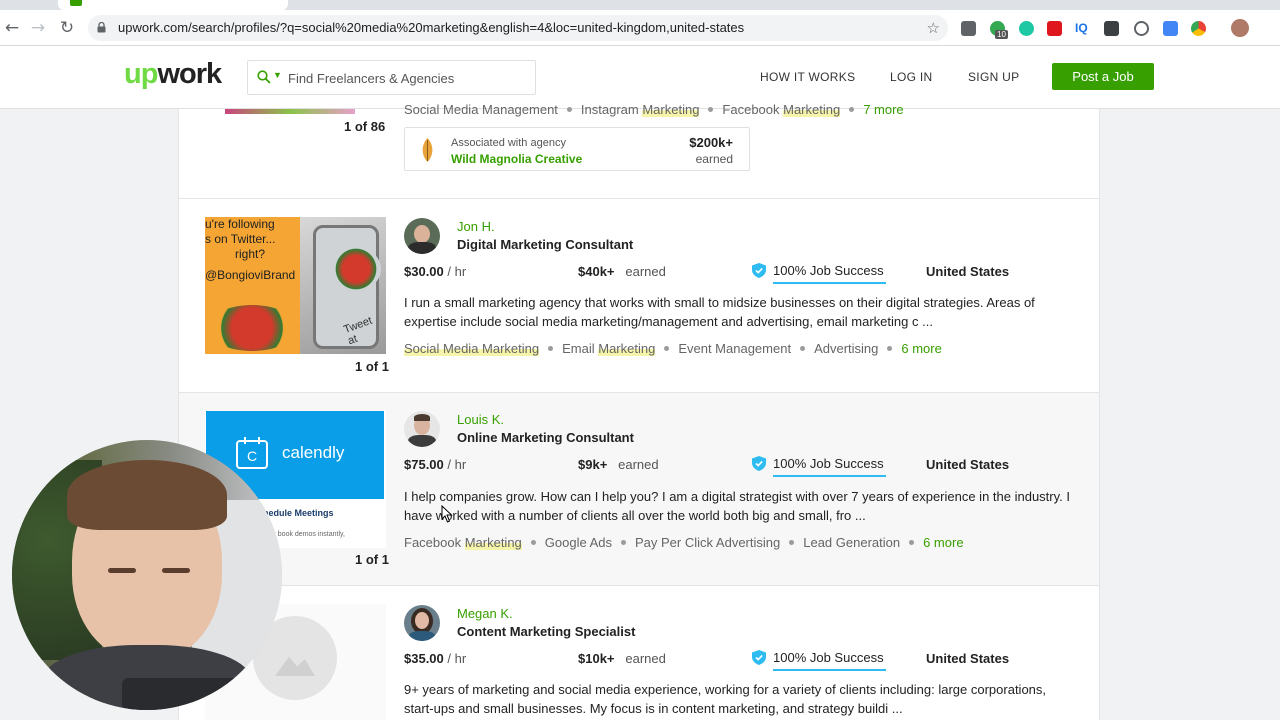 The height and width of the screenshot is (720, 1280). What do you see at coordinates (1198, 28) in the screenshot?
I see `extension-color-icon` at bounding box center [1198, 28].